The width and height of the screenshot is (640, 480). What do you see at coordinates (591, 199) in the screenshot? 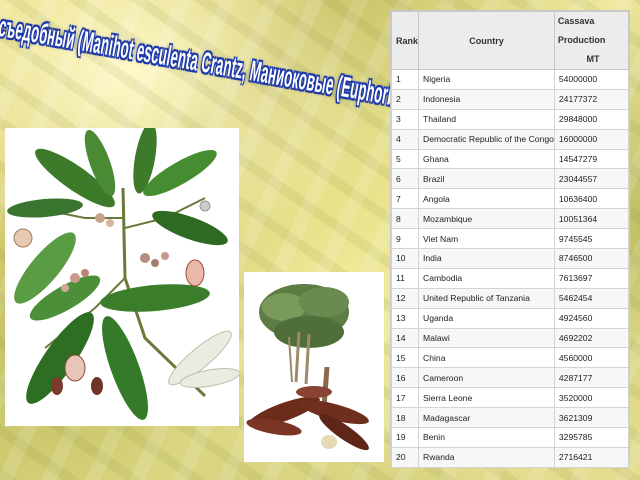
I see `cell-production: 10636400` at bounding box center [591, 199].